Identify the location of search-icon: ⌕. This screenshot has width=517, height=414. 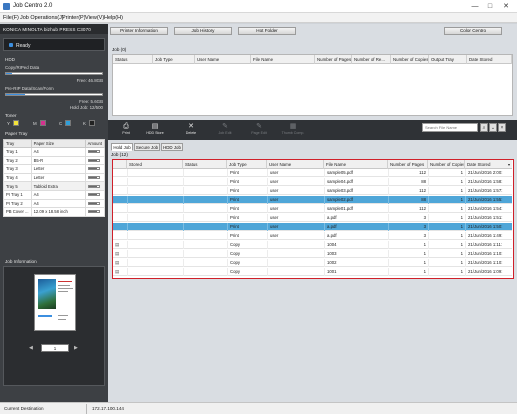
(484, 127).